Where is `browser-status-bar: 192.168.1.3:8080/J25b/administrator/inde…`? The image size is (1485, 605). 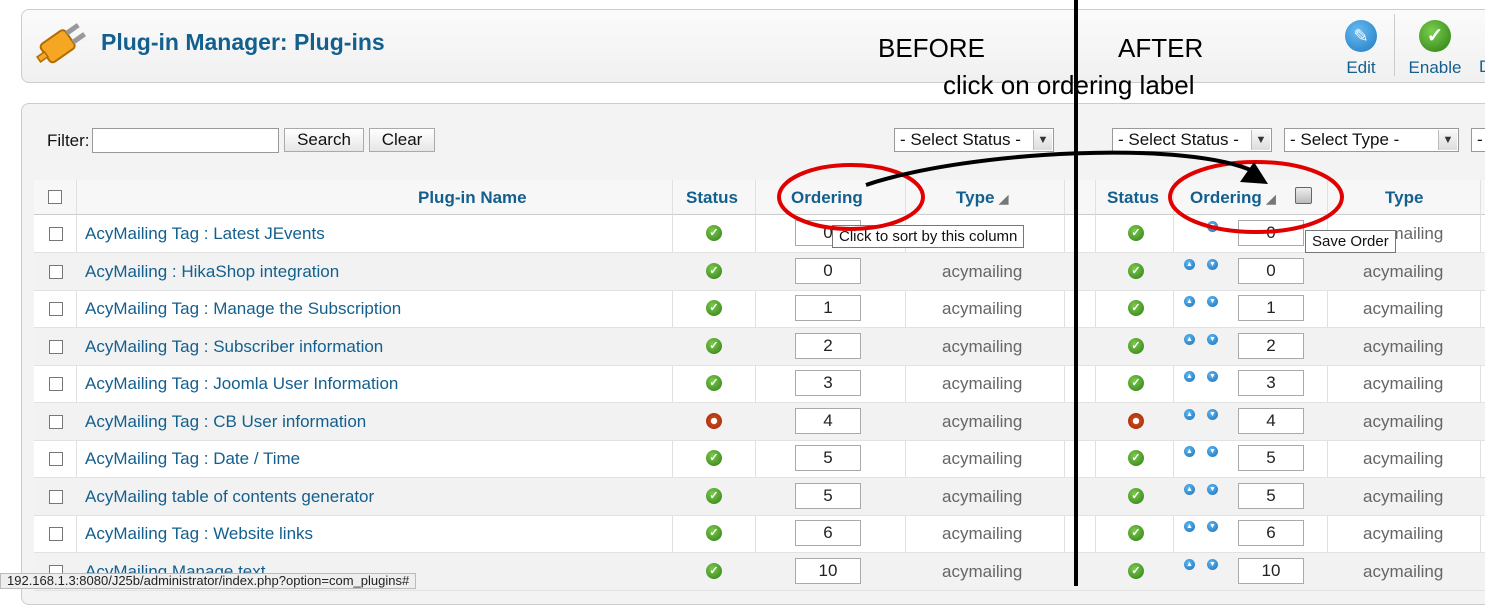 browser-status-bar: 192.168.1.3:8080/J25b/administrator/inde… is located at coordinates (208, 581).